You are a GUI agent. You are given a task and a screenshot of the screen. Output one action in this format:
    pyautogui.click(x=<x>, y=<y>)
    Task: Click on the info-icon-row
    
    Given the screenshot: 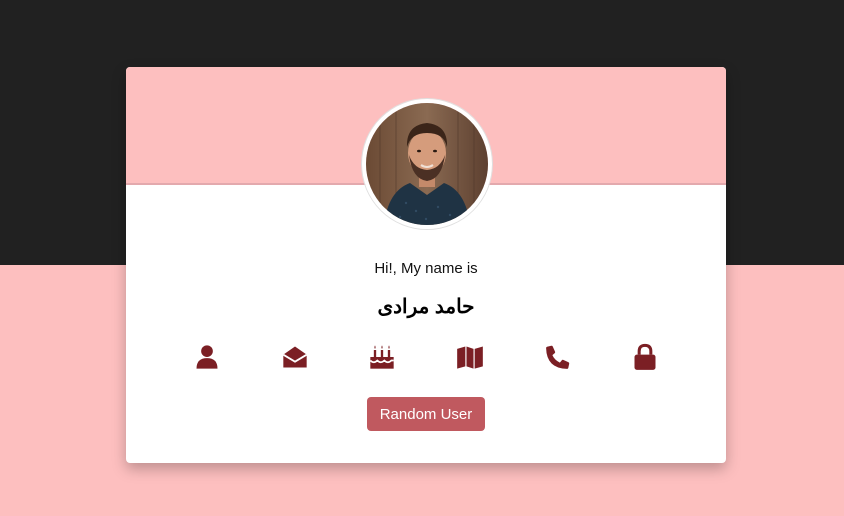 What is the action you would take?
    pyautogui.click(x=426, y=357)
    